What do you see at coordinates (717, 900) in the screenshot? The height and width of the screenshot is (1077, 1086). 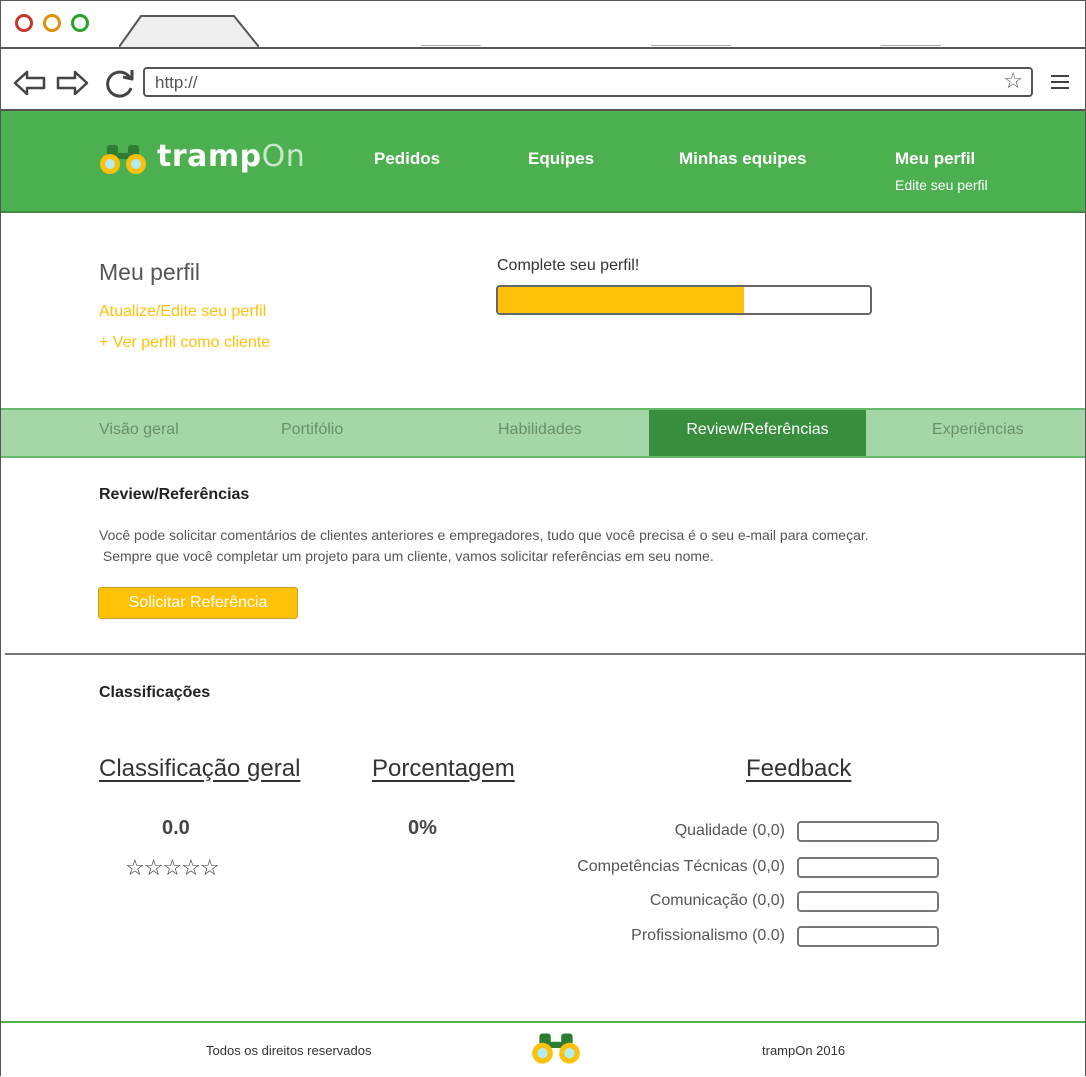 I see `feedback-label-comunicacao: Comunicação (0,0)` at bounding box center [717, 900].